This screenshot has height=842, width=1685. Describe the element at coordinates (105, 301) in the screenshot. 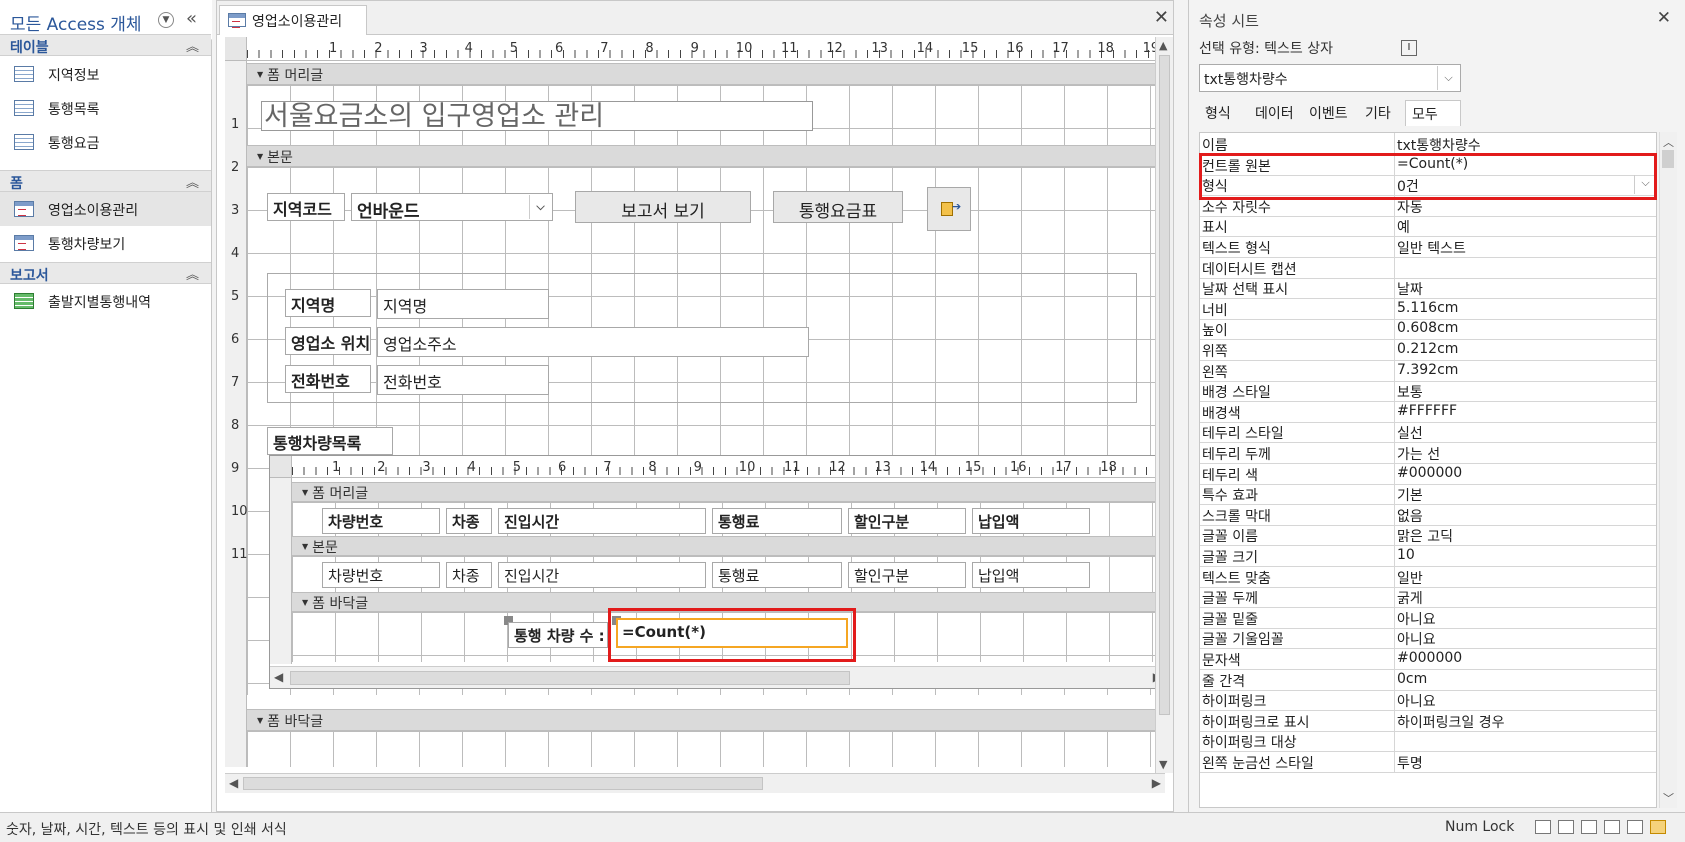

I see `nav-item-출발지별통행내역: 출발지별통행내역` at that location.